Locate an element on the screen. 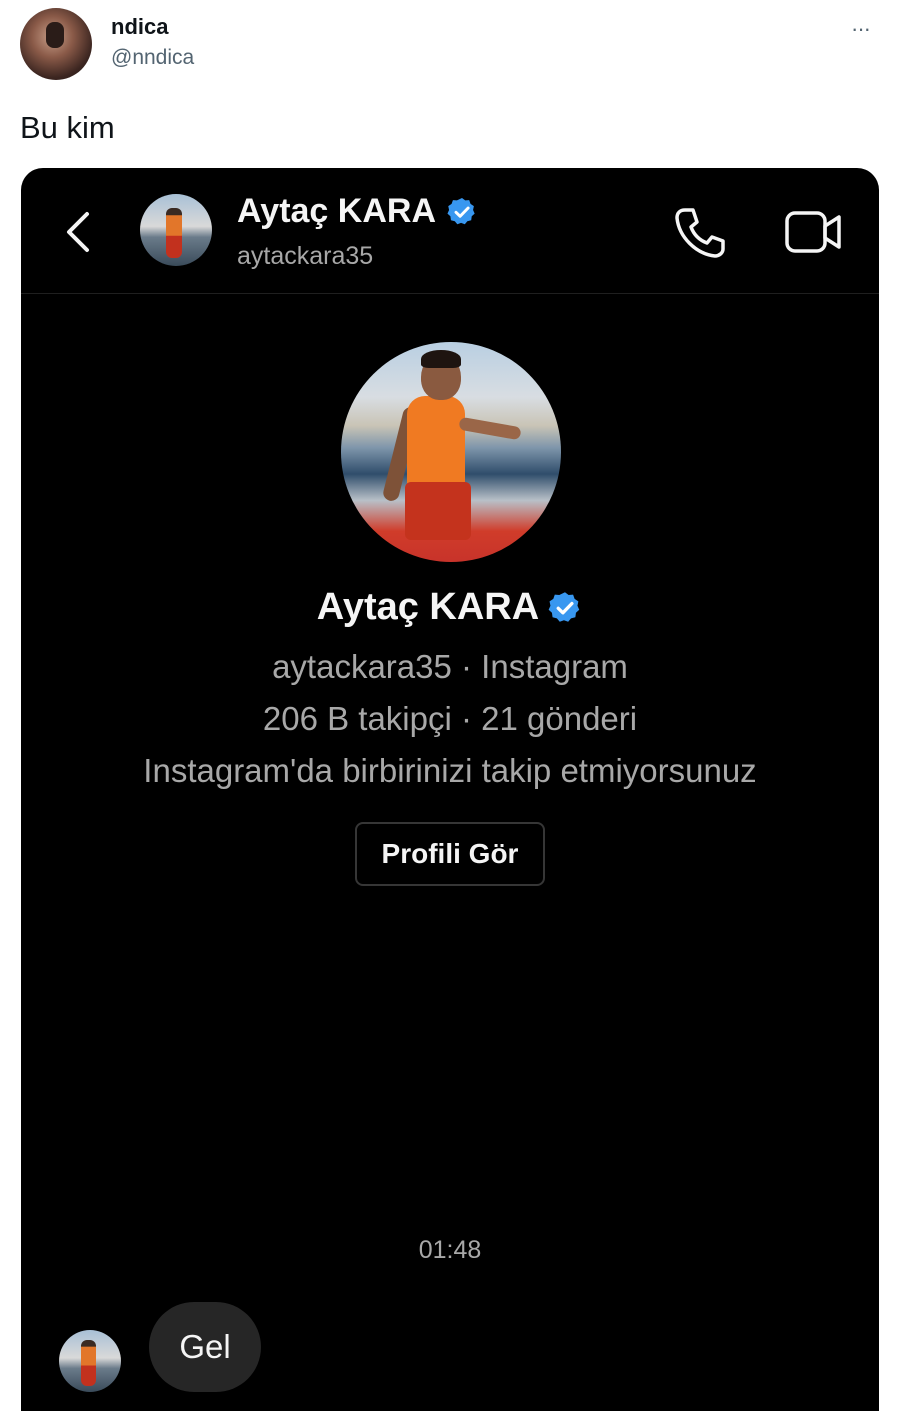  view-profile-button: Profili Gör is located at coordinates (450, 854).